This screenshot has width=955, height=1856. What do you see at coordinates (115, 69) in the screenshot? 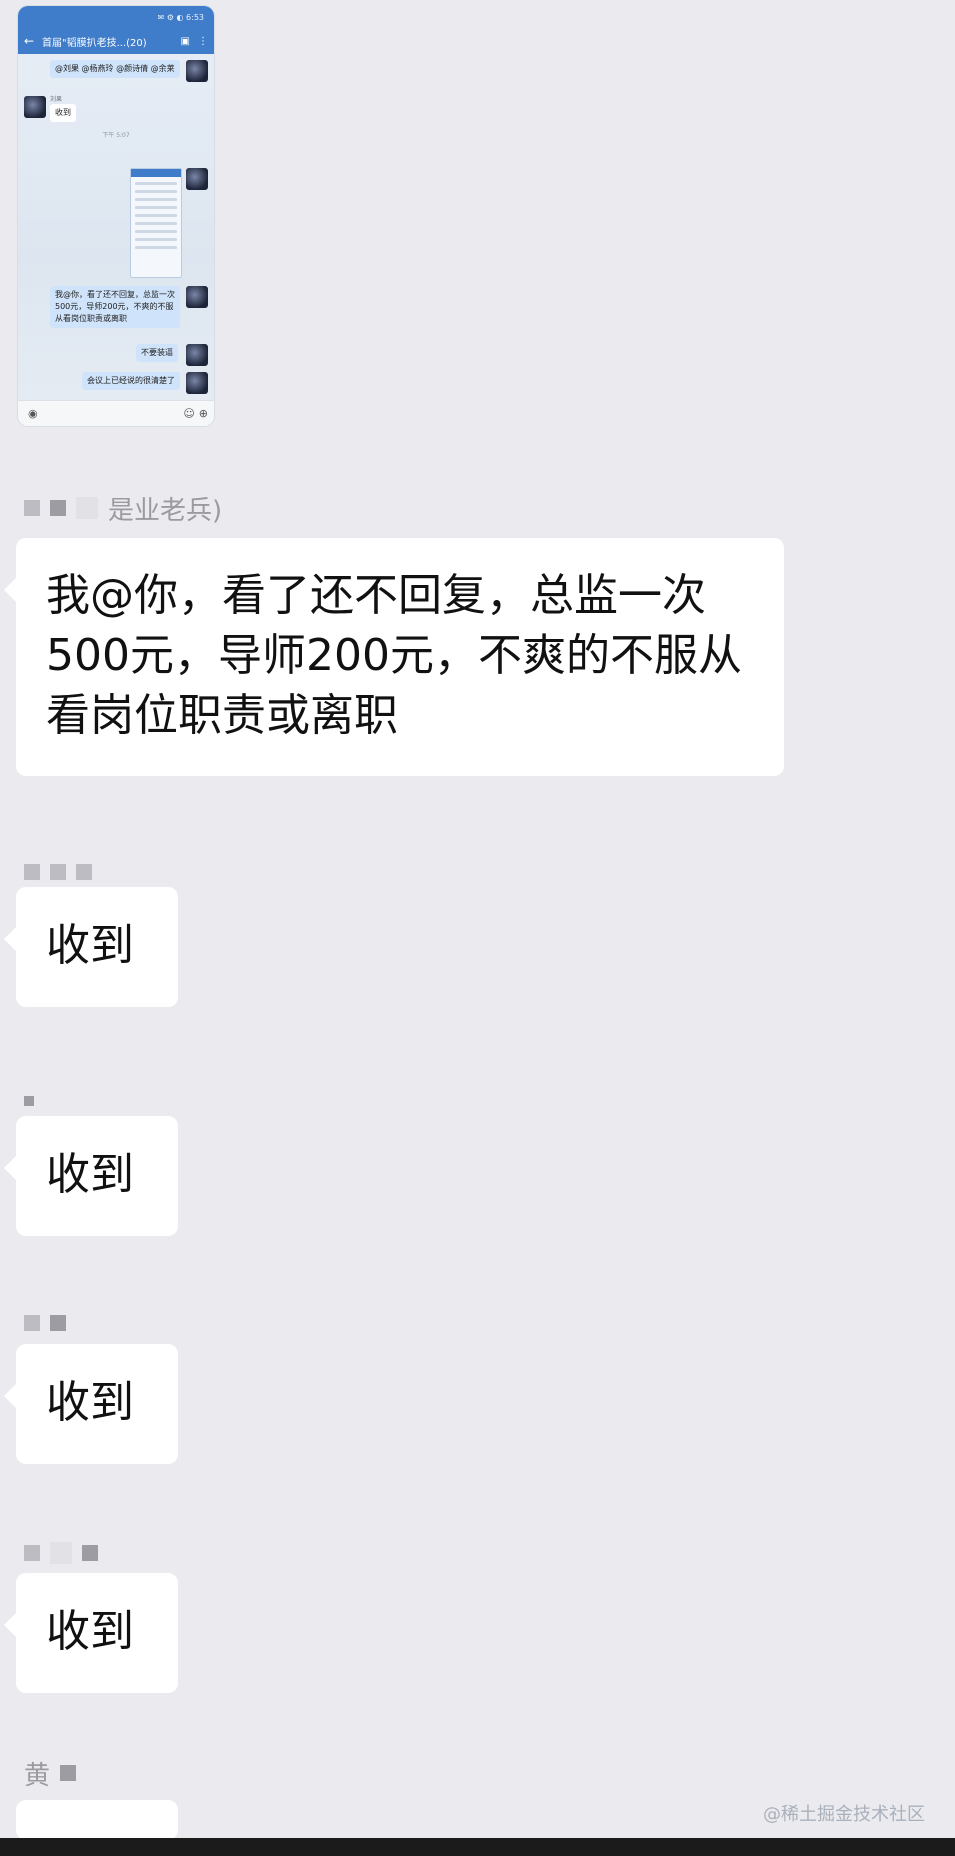
I see `mention-bubble: @刘果 @杨燕玲 @颜诗倩 @余莱` at bounding box center [115, 69].